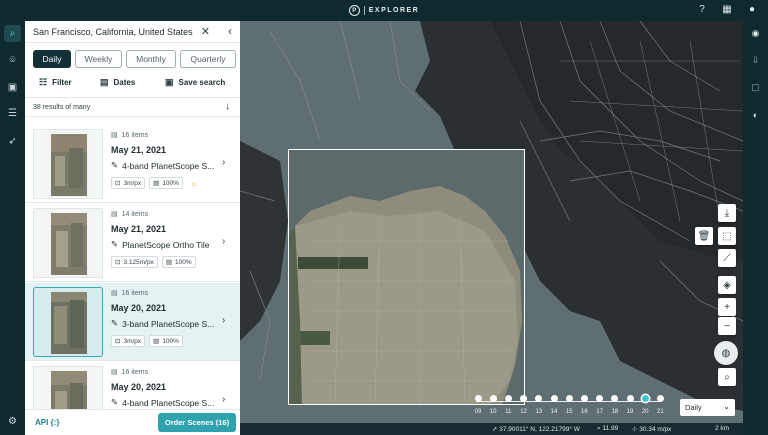  Describe the element at coordinates (727, 213) in the screenshot. I see `download-icon: ⤓` at that location.